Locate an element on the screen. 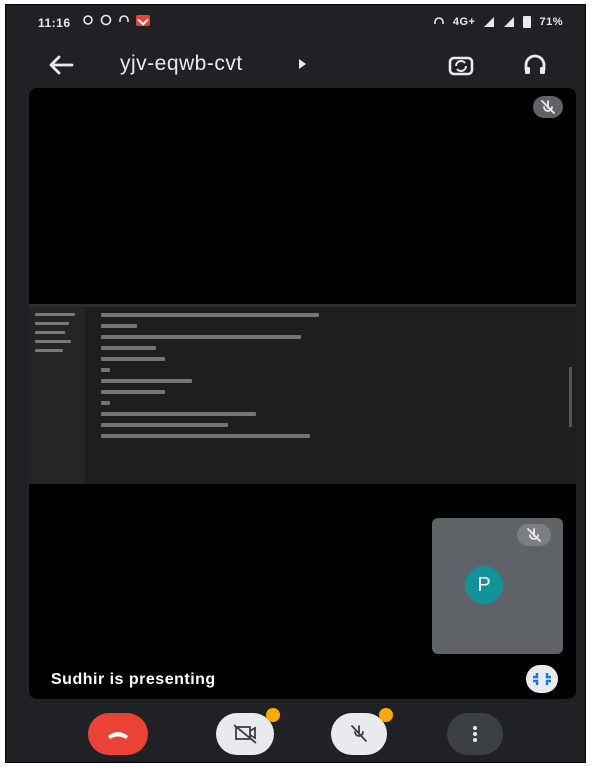 This screenshot has height=767, width=592. shared-screen-sidebar is located at coordinates (57, 395).